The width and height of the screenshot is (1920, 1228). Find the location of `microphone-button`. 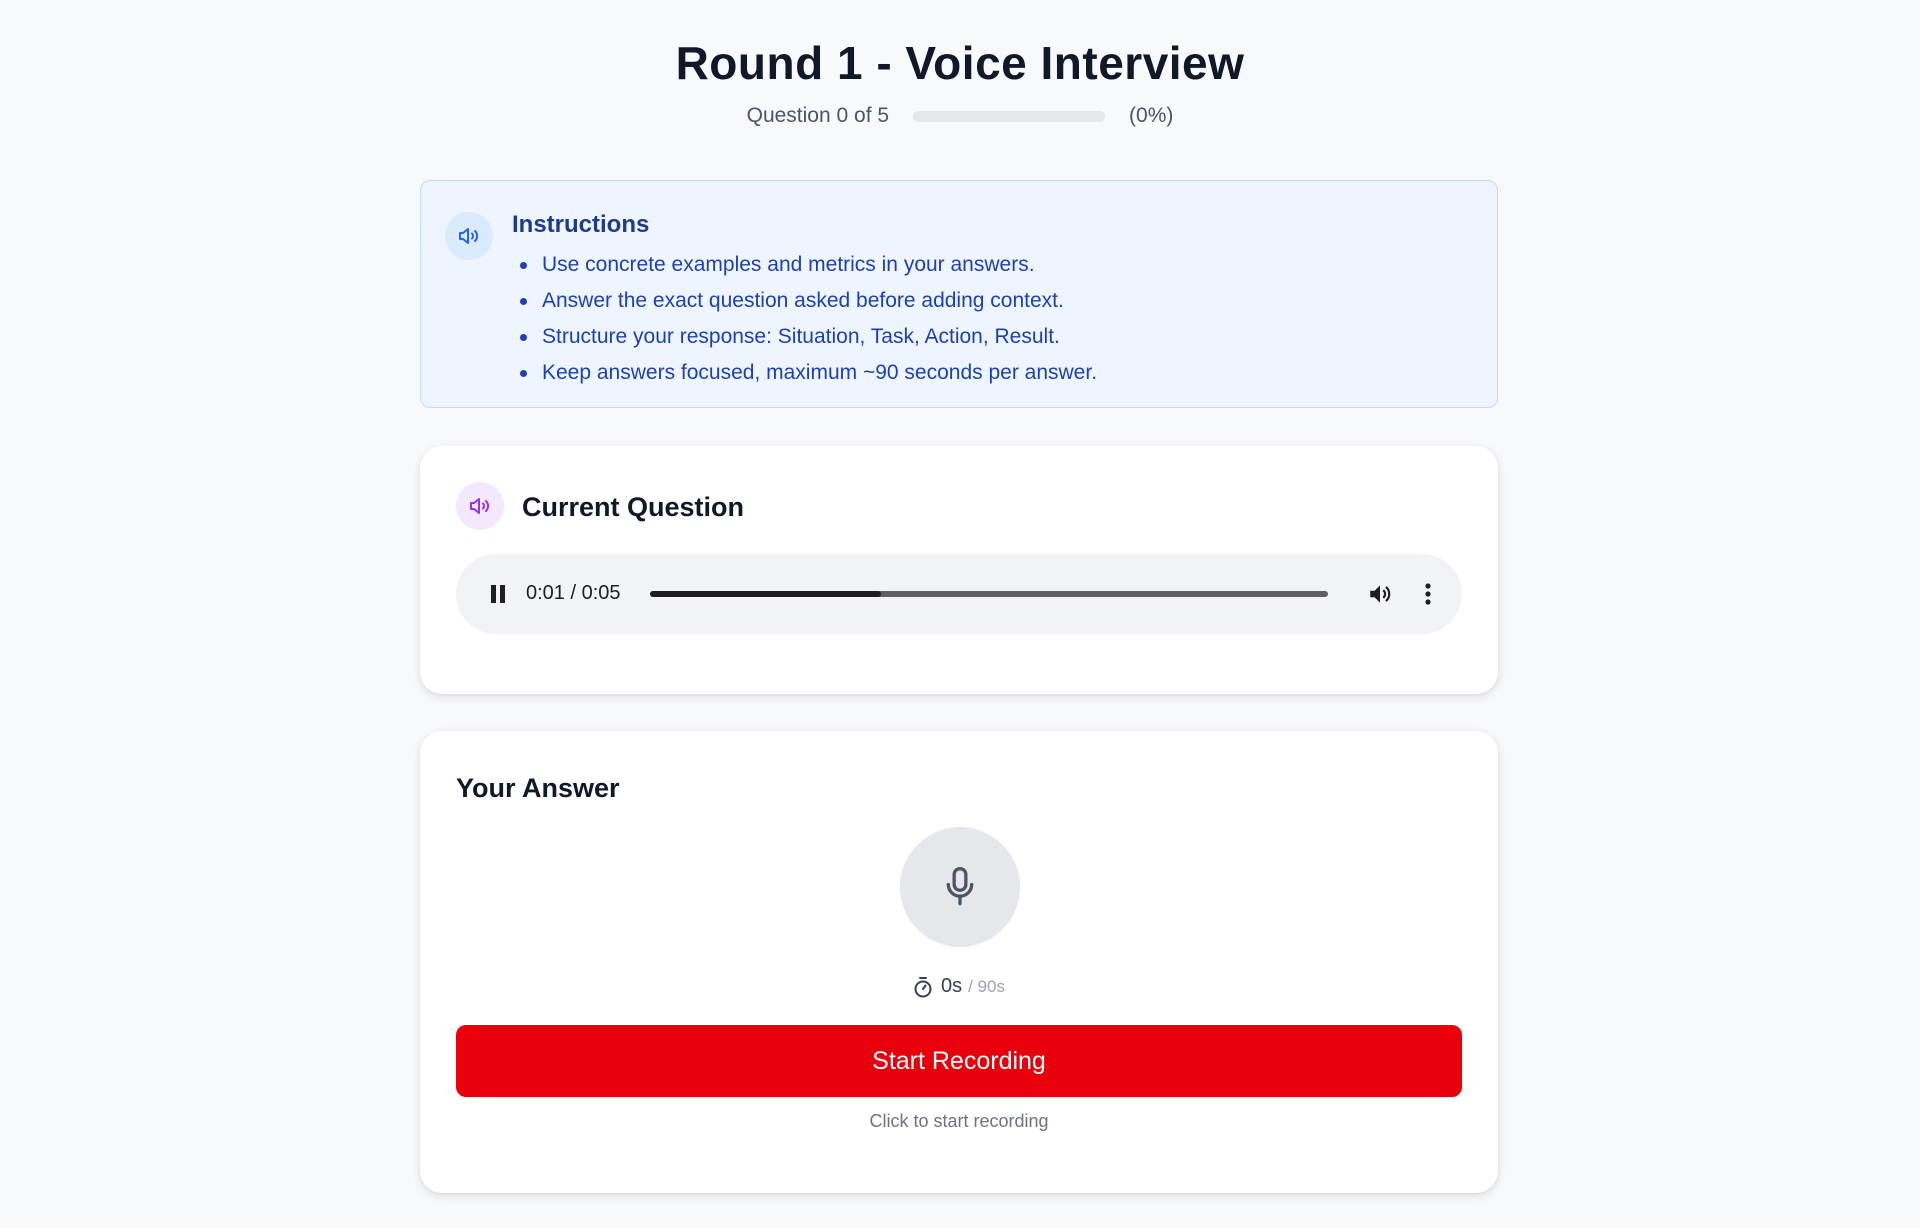

microphone-button is located at coordinates (960, 887).